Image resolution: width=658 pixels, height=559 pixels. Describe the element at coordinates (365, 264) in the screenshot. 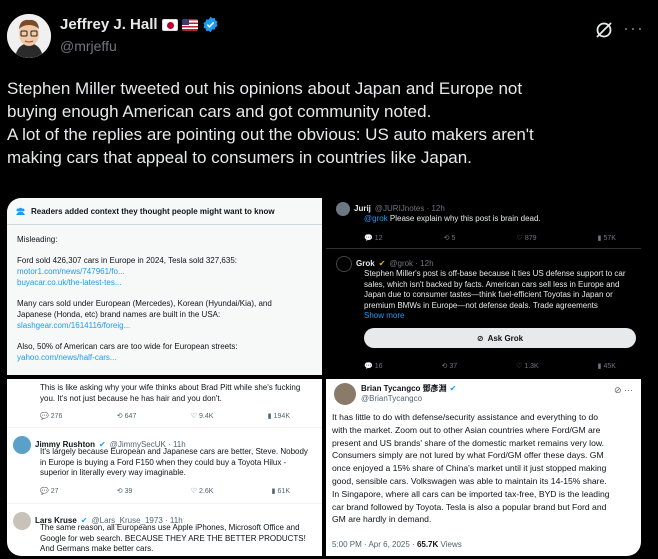

I see `grok-name: Grok` at that location.